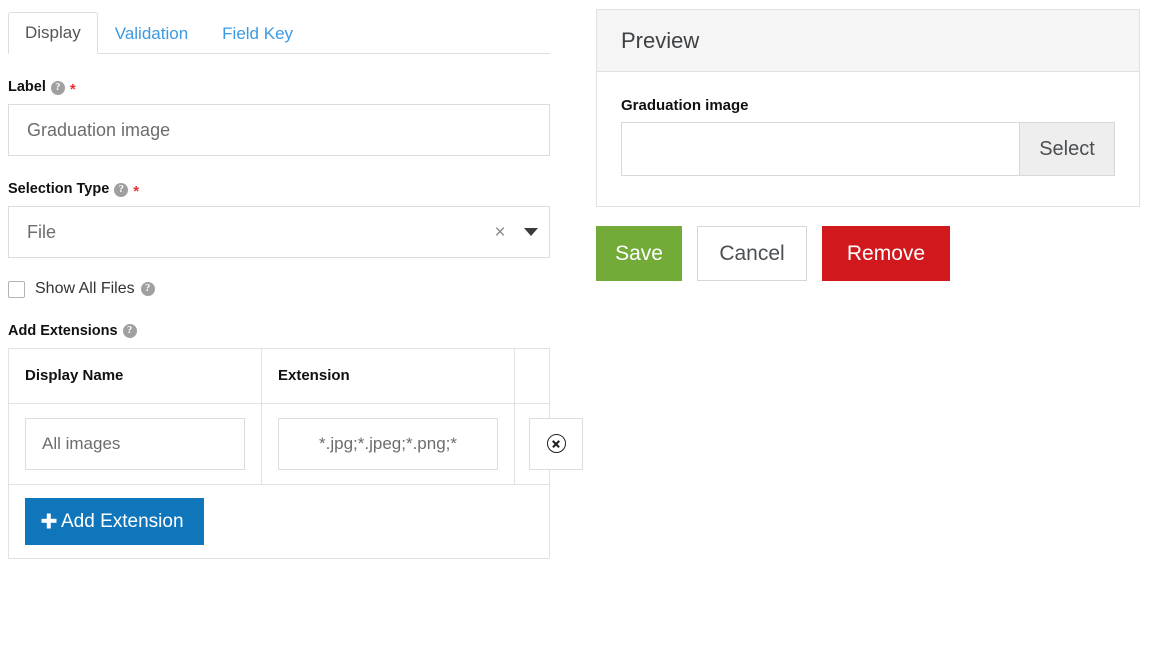 This screenshot has height=654, width=1153. I want to click on remove-extension-button, so click(556, 443).